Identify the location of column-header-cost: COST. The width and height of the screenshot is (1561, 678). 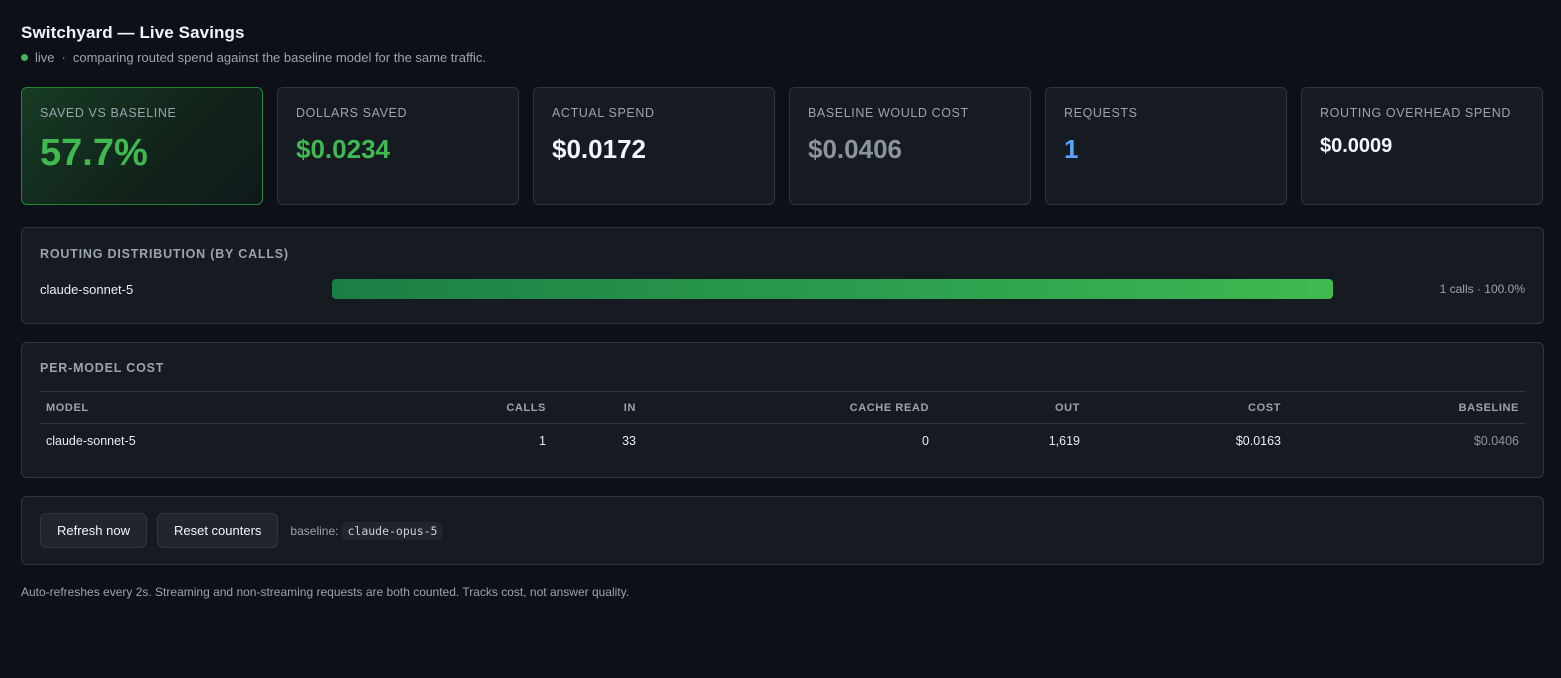
(1264, 407).